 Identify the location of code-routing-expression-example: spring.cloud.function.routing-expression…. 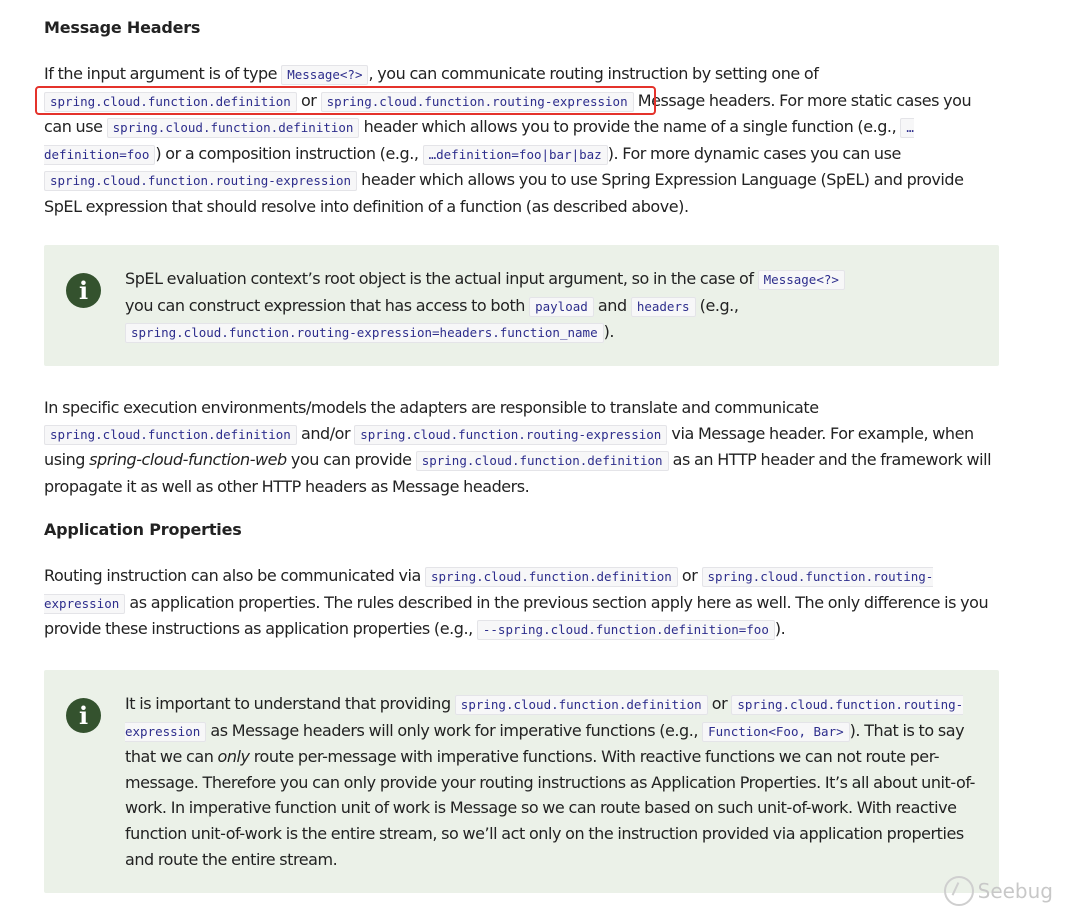
(364, 333).